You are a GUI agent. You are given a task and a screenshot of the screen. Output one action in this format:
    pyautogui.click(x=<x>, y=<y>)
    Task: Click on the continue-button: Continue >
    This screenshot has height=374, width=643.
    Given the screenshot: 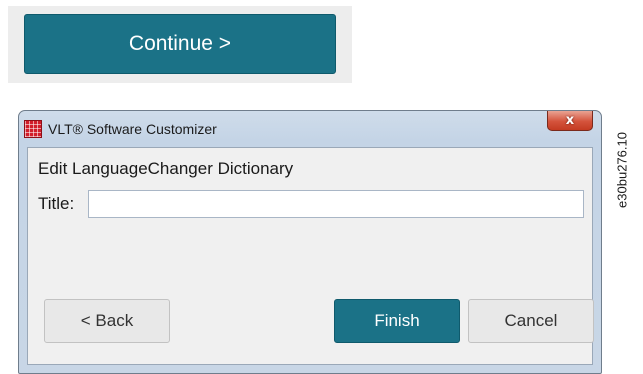 What is the action you would take?
    pyautogui.click(x=180, y=44)
    